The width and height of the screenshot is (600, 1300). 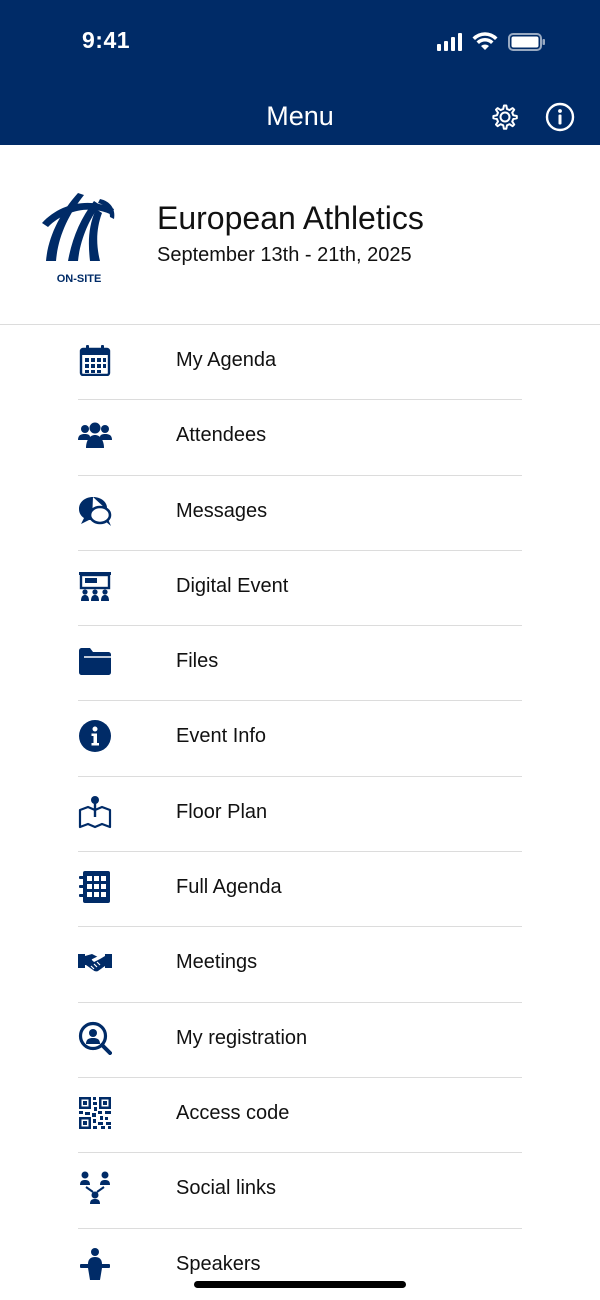 What do you see at coordinates (226, 1188) in the screenshot?
I see `menu-item-label: Social links` at bounding box center [226, 1188].